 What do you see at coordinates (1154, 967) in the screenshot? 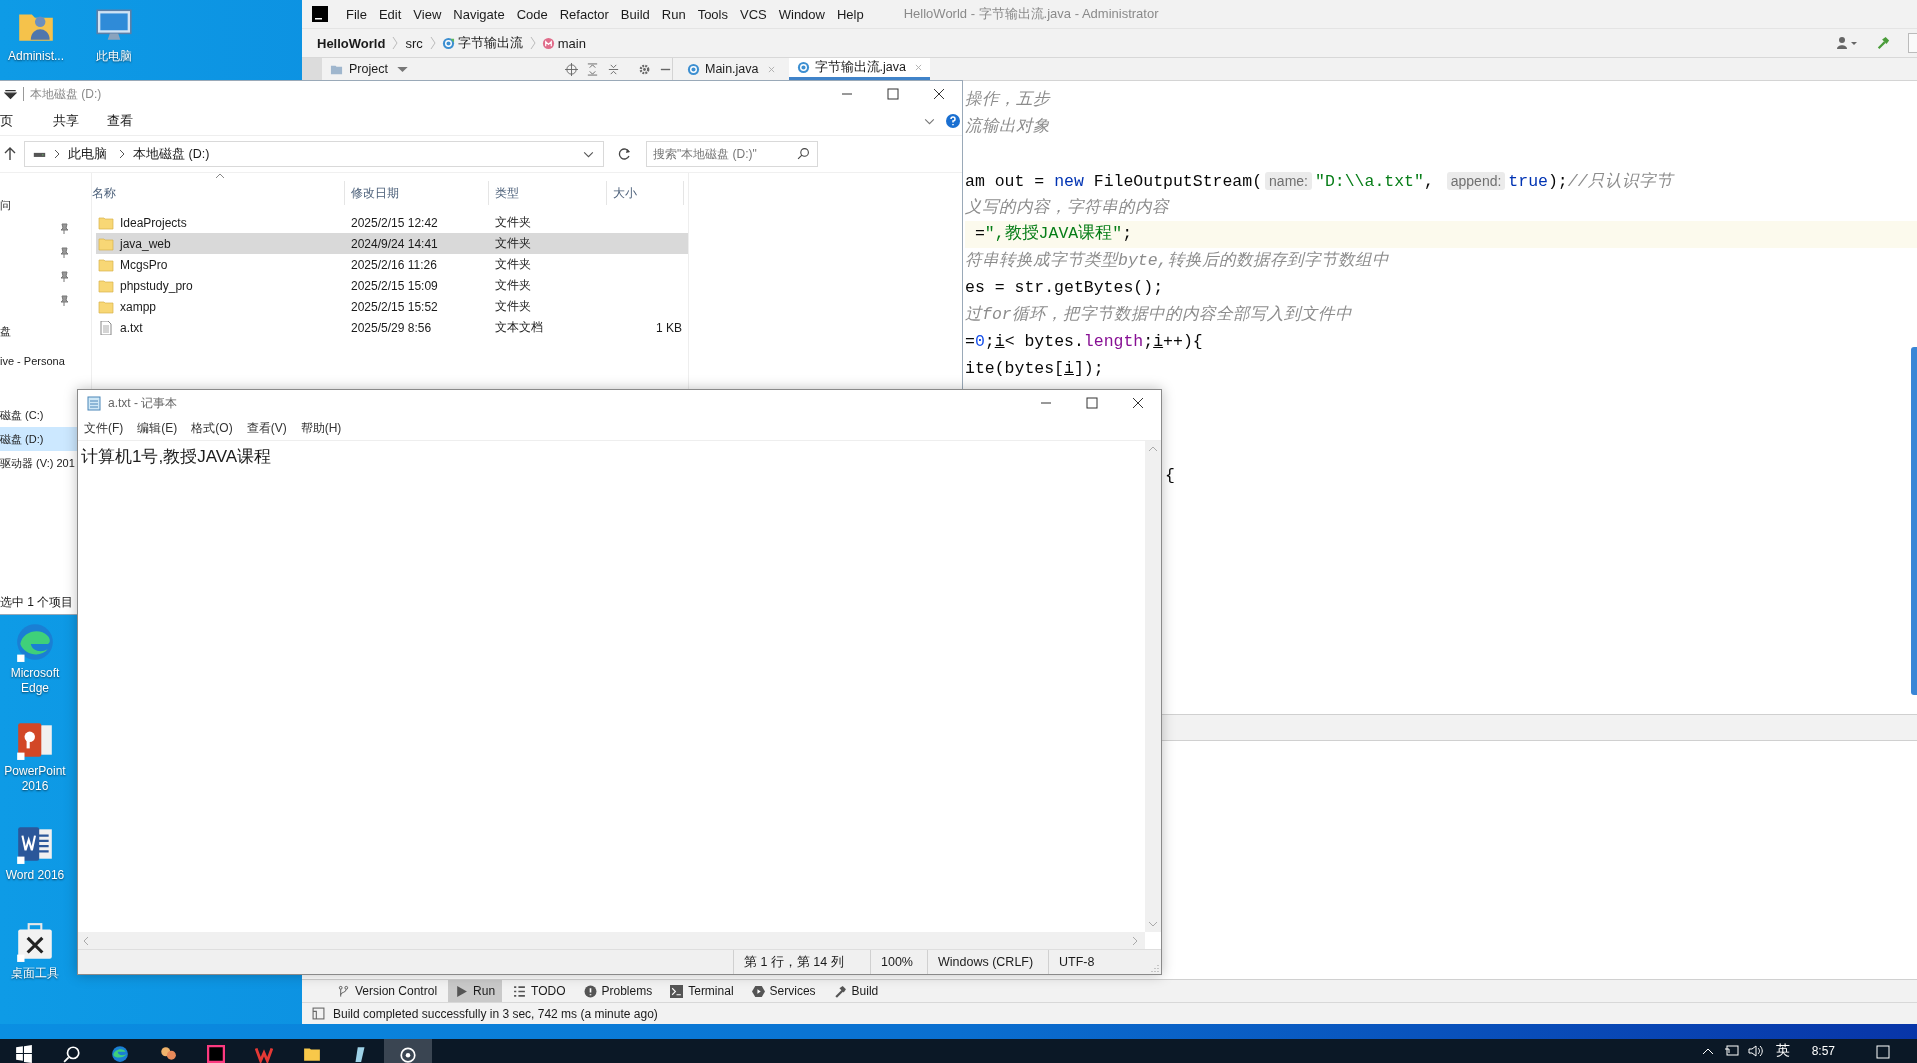
I see `resize-grip-icon` at bounding box center [1154, 967].